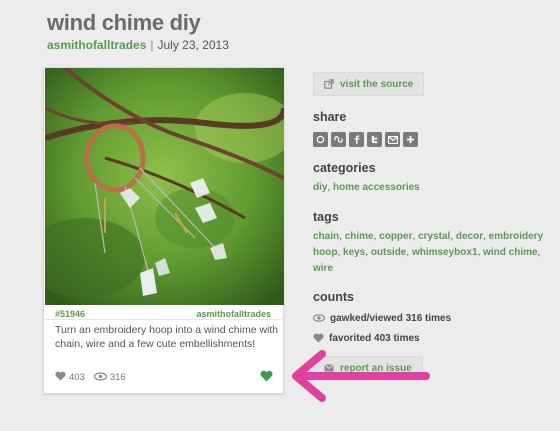  What do you see at coordinates (410, 139) in the screenshot?
I see `plus-icon` at bounding box center [410, 139].